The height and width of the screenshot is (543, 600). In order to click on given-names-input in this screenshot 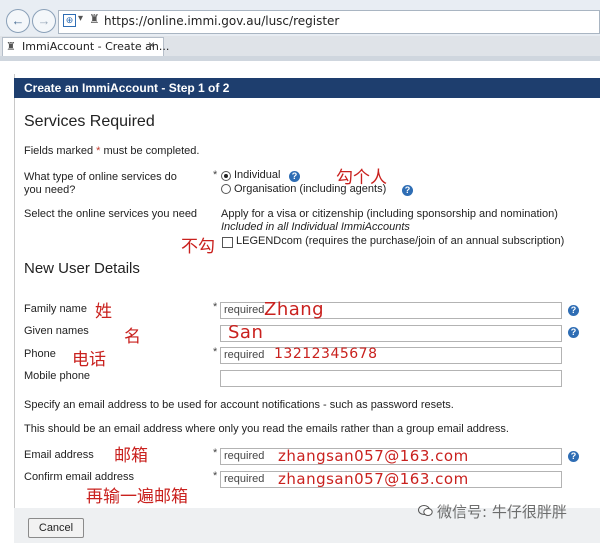, I will do `click(391, 333)`.